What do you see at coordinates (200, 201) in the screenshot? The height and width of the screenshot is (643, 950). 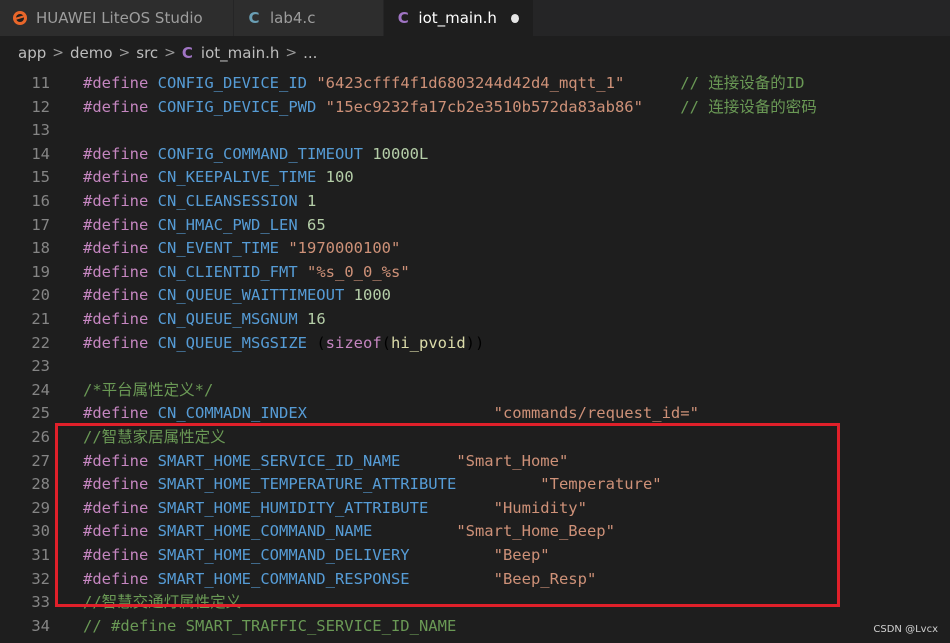 I see `code-text: #define CN_CLEANSESSION 1` at bounding box center [200, 201].